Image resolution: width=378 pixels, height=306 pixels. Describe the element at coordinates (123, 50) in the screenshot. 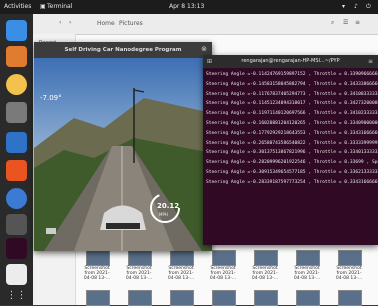

I see `simulator-title: Self Driving Car Nanodegree Program` at that location.